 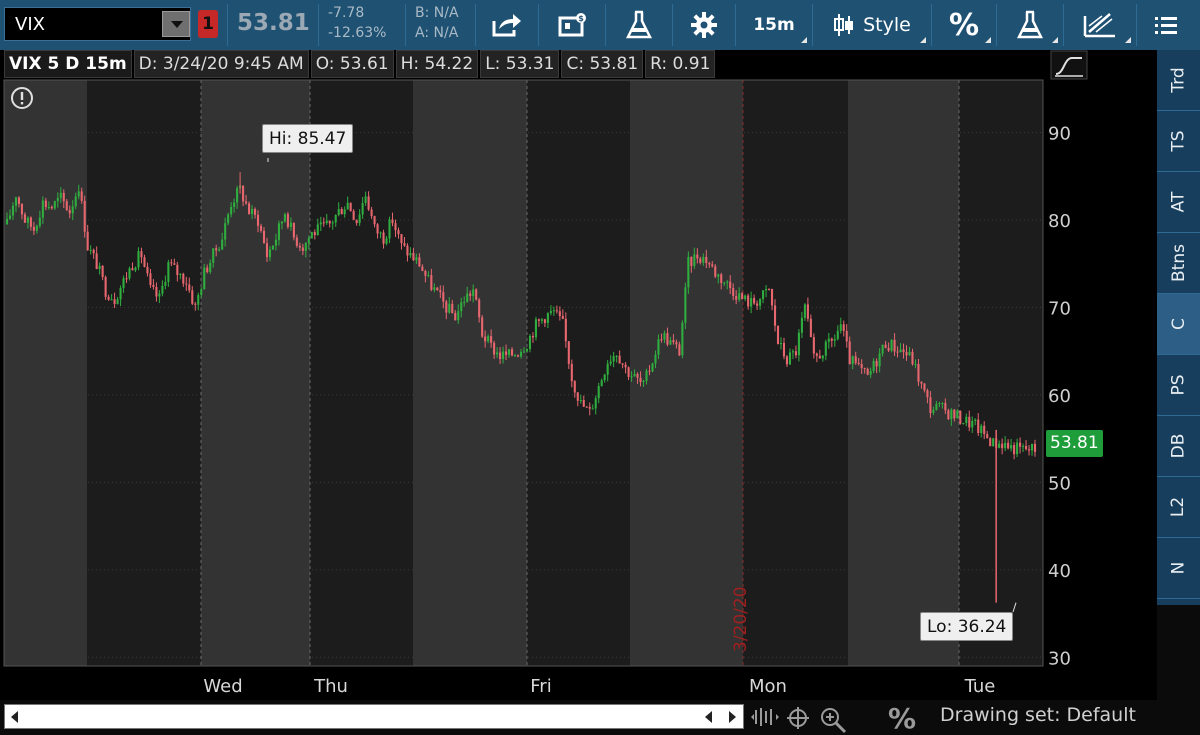 What do you see at coordinates (1166, 25) in the screenshot?
I see `menu-button` at bounding box center [1166, 25].